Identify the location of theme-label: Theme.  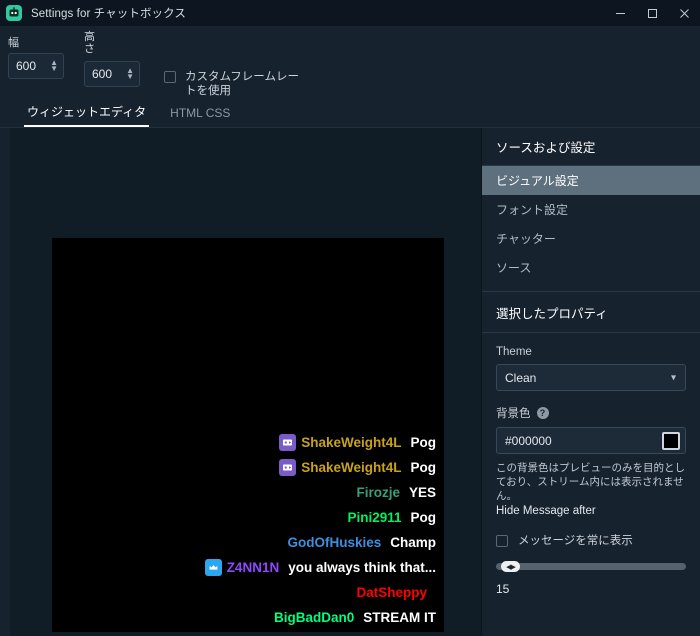
(591, 352).